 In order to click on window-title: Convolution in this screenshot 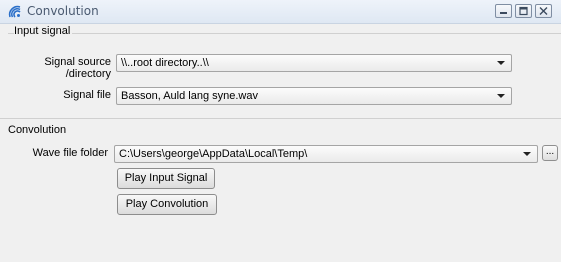, I will do `click(63, 11)`.